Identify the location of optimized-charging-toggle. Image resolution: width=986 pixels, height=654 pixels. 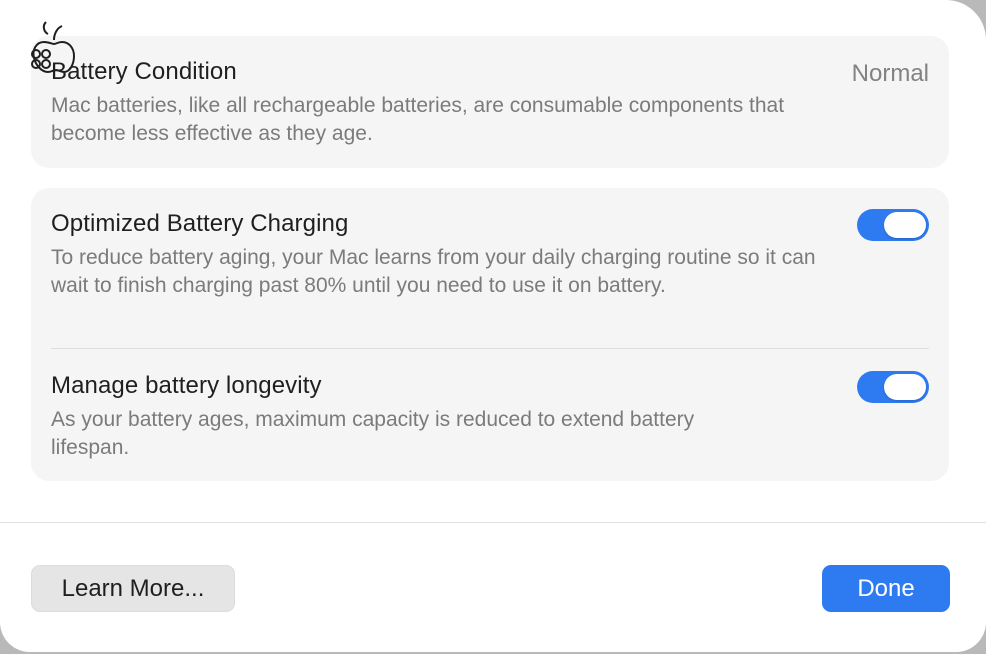
(893, 225).